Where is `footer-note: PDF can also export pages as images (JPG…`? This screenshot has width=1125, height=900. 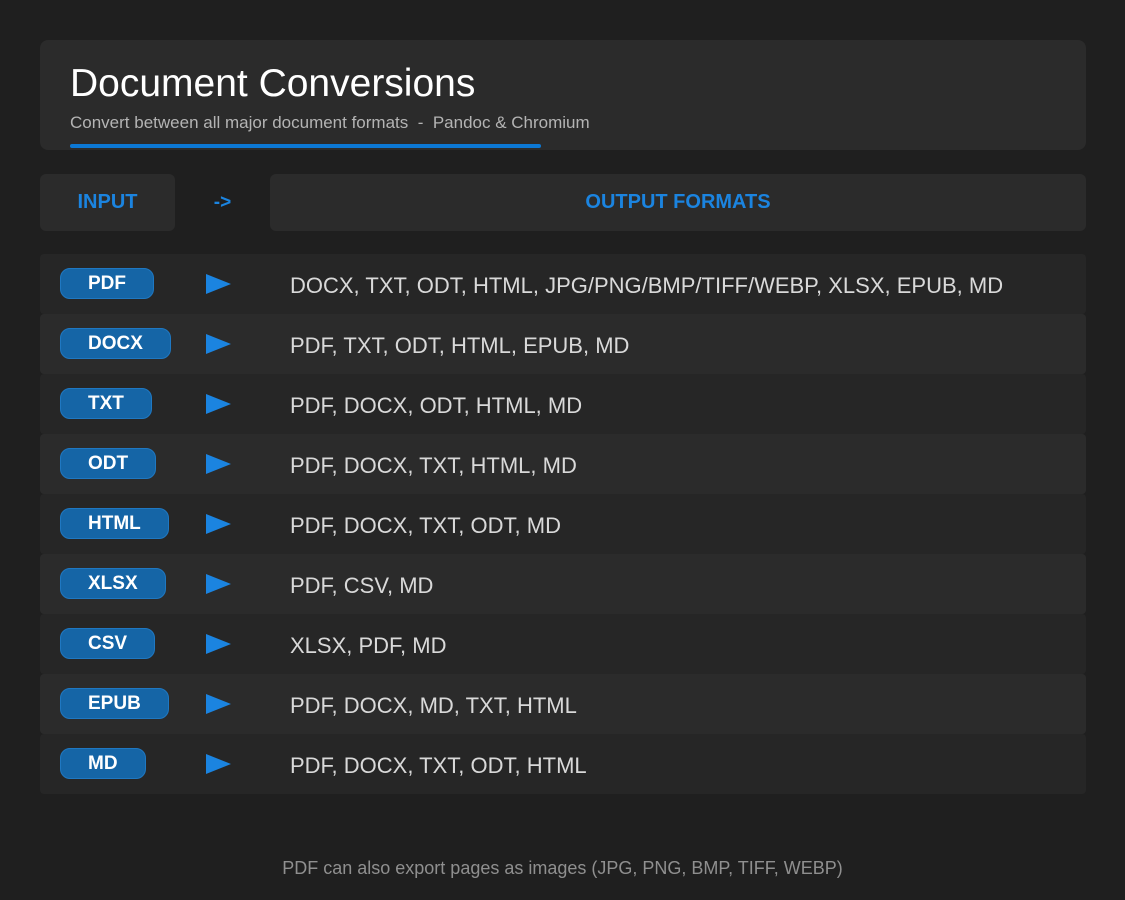 footer-note: PDF can also export pages as images (JPG… is located at coordinates (562, 868).